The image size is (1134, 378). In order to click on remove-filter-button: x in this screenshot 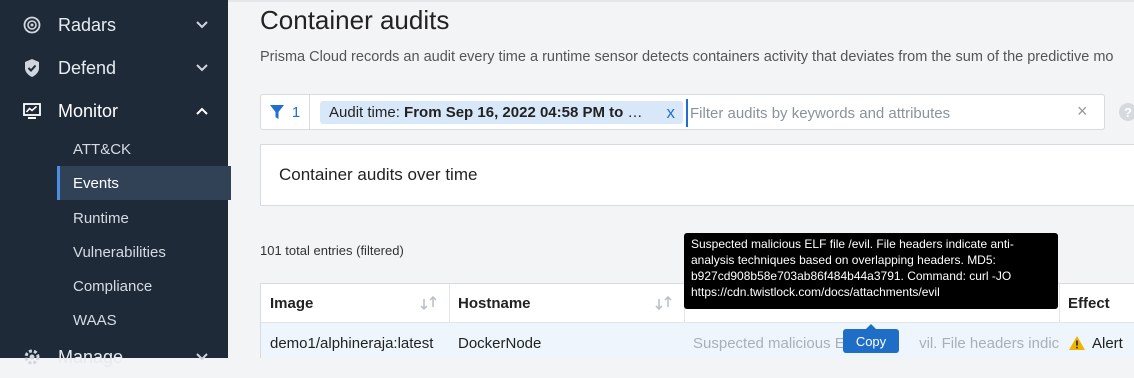, I will do `click(671, 113)`.